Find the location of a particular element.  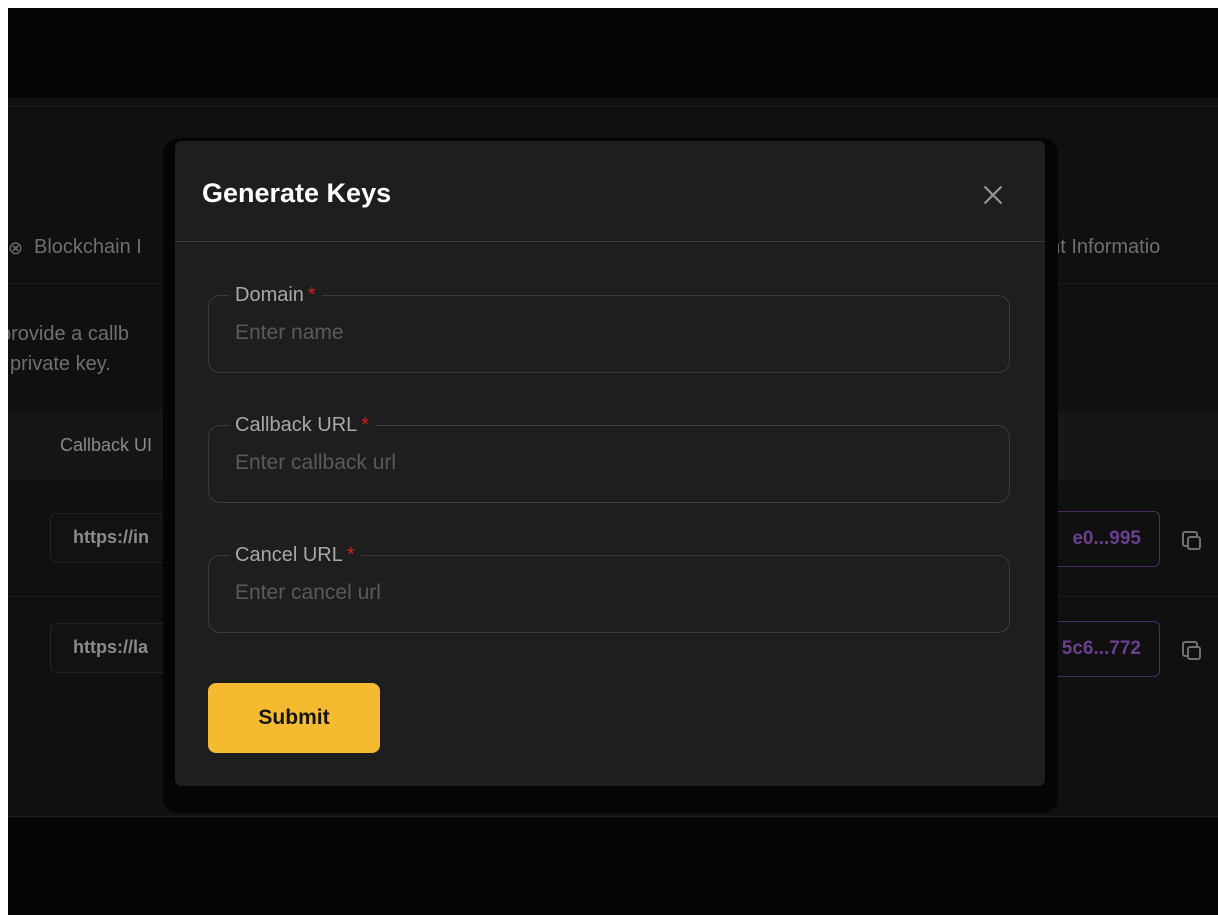

callback-url-field: Callback URL * is located at coordinates (609, 459).